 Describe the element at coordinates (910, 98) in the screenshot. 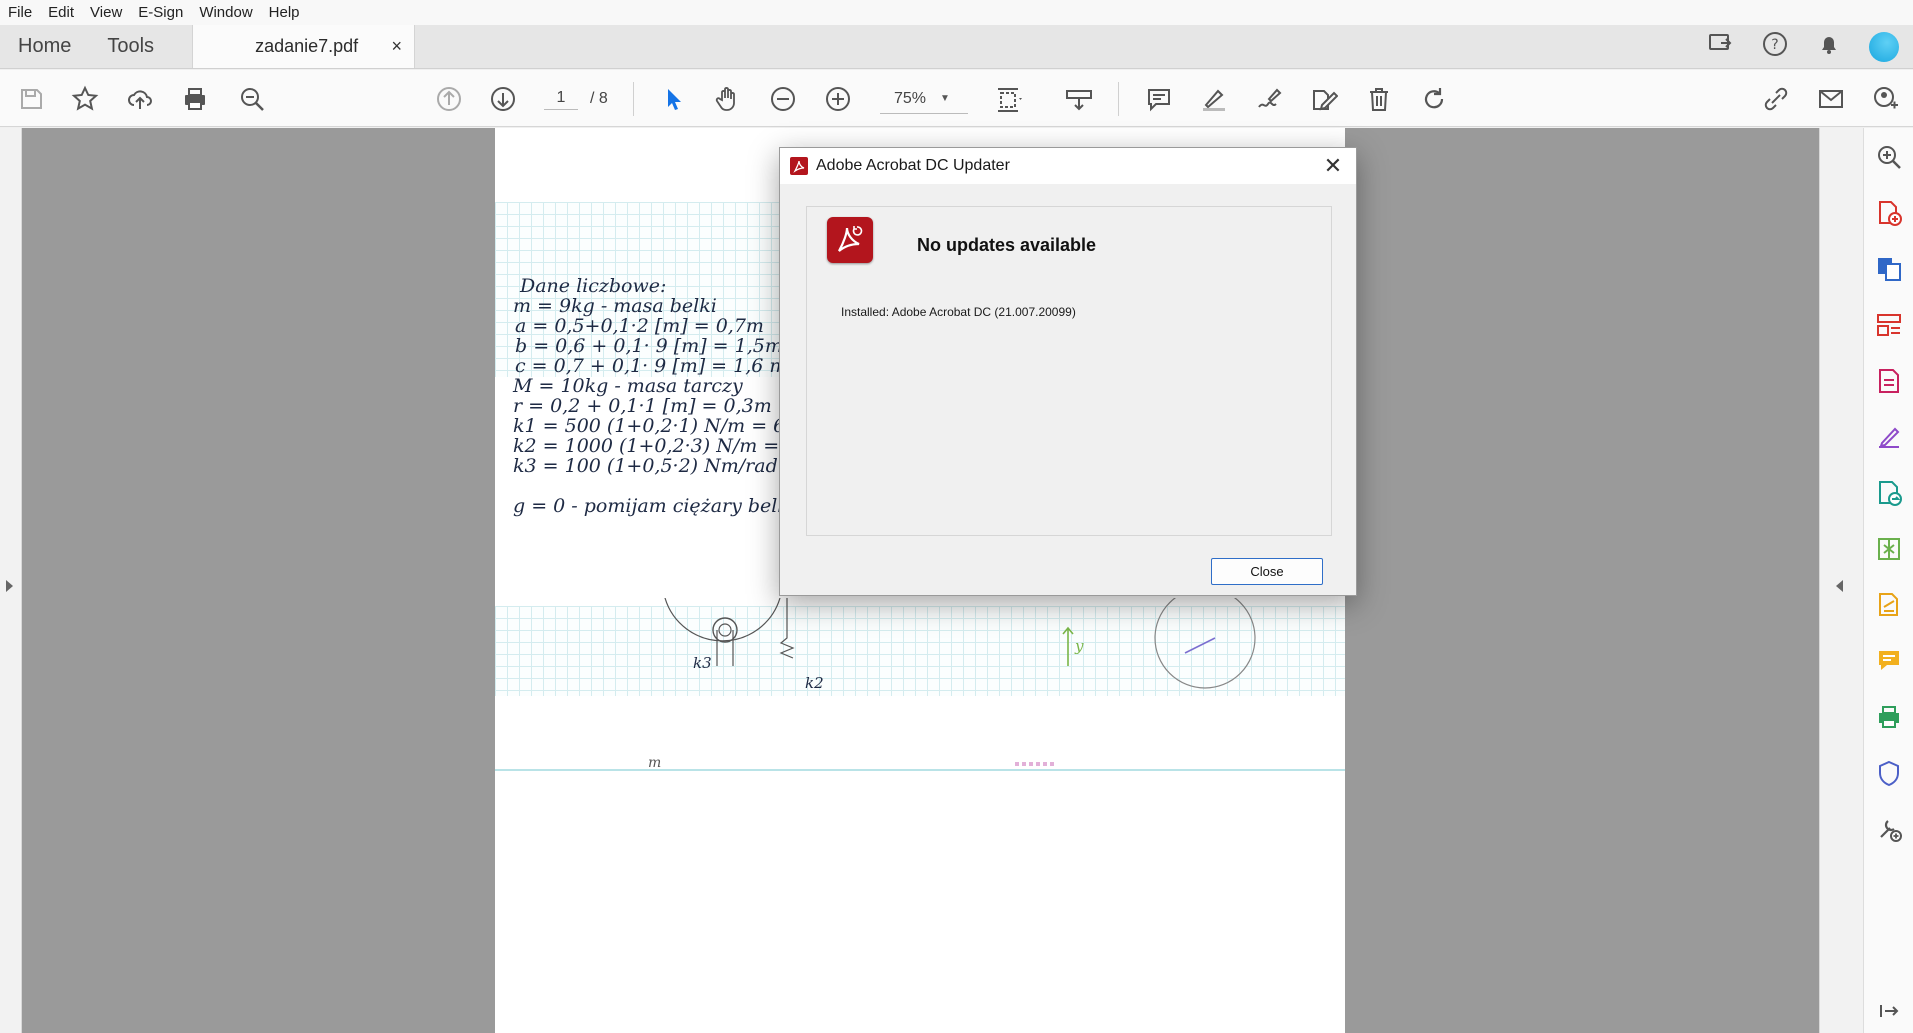

I see `zoom-value: 75%` at that location.